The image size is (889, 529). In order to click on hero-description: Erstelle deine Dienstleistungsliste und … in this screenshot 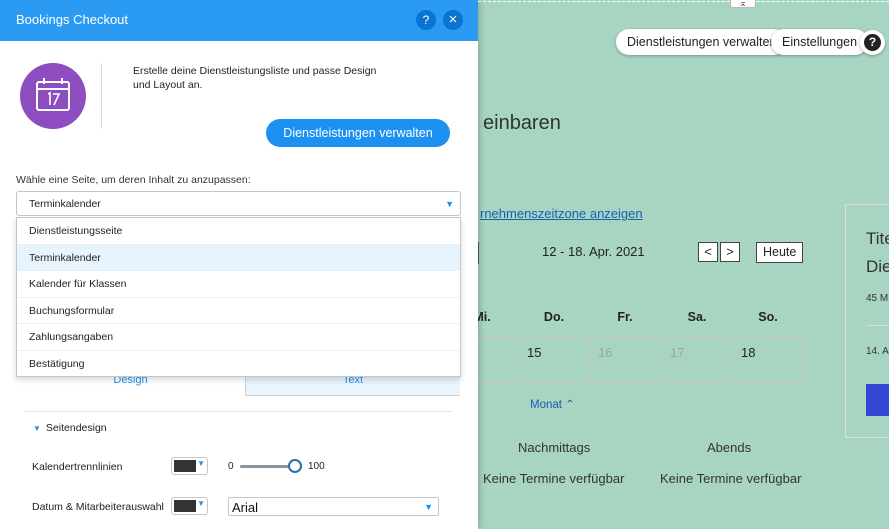, I will do `click(255, 78)`.